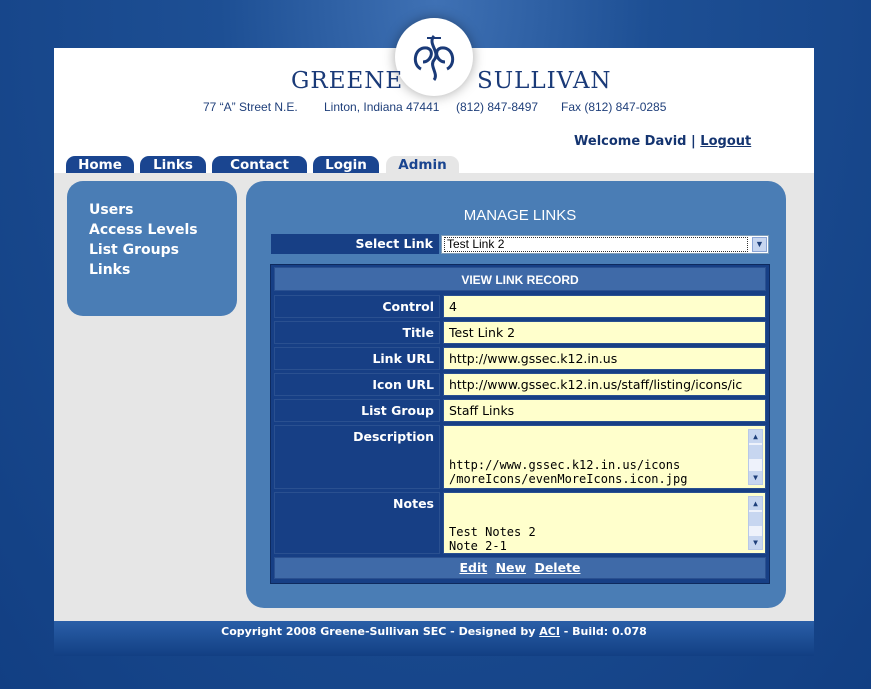 The width and height of the screenshot is (871, 689). Describe the element at coordinates (111, 210) in the screenshot. I see `sidebar-item-users: Users` at that location.